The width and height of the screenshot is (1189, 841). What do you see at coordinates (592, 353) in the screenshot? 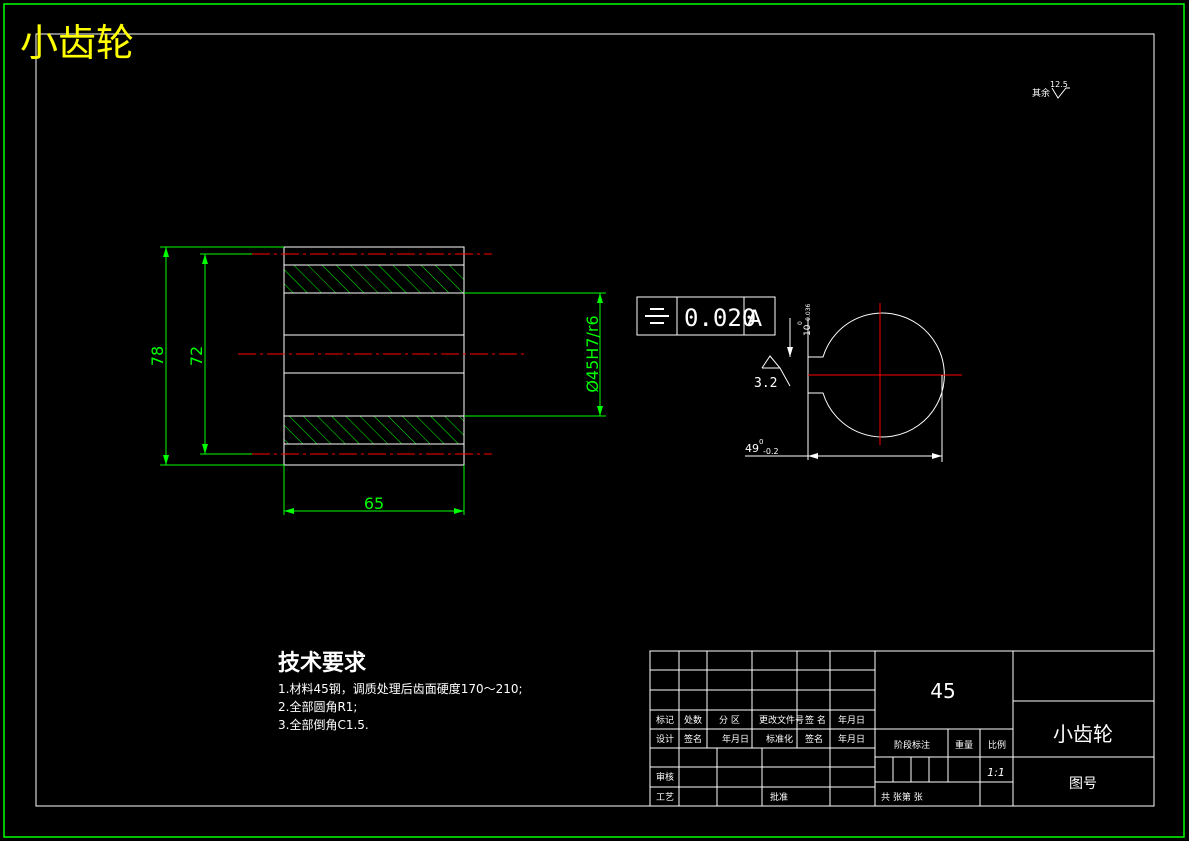
I see `dim-bore: Ø45H7/r6` at bounding box center [592, 353].